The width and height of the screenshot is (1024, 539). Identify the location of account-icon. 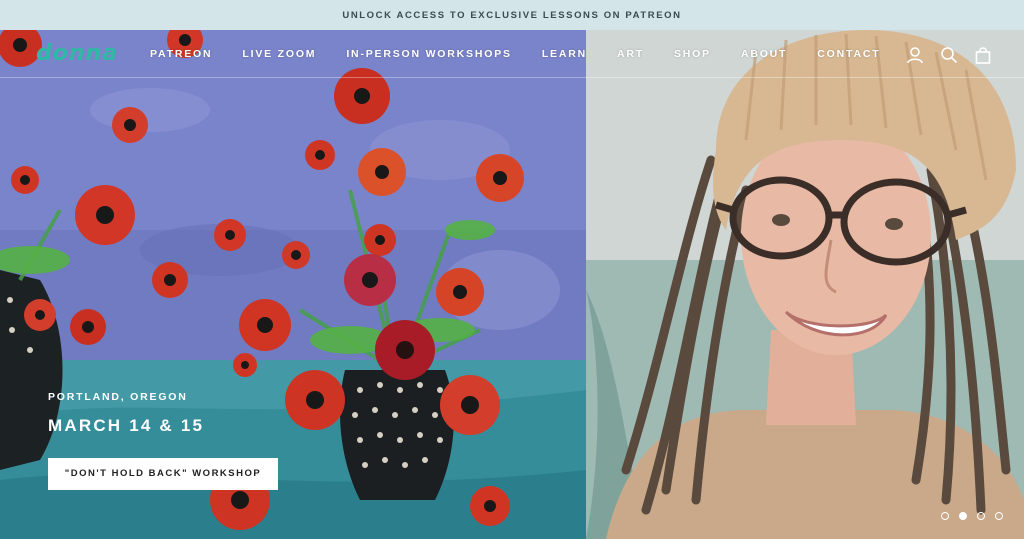
(915, 55).